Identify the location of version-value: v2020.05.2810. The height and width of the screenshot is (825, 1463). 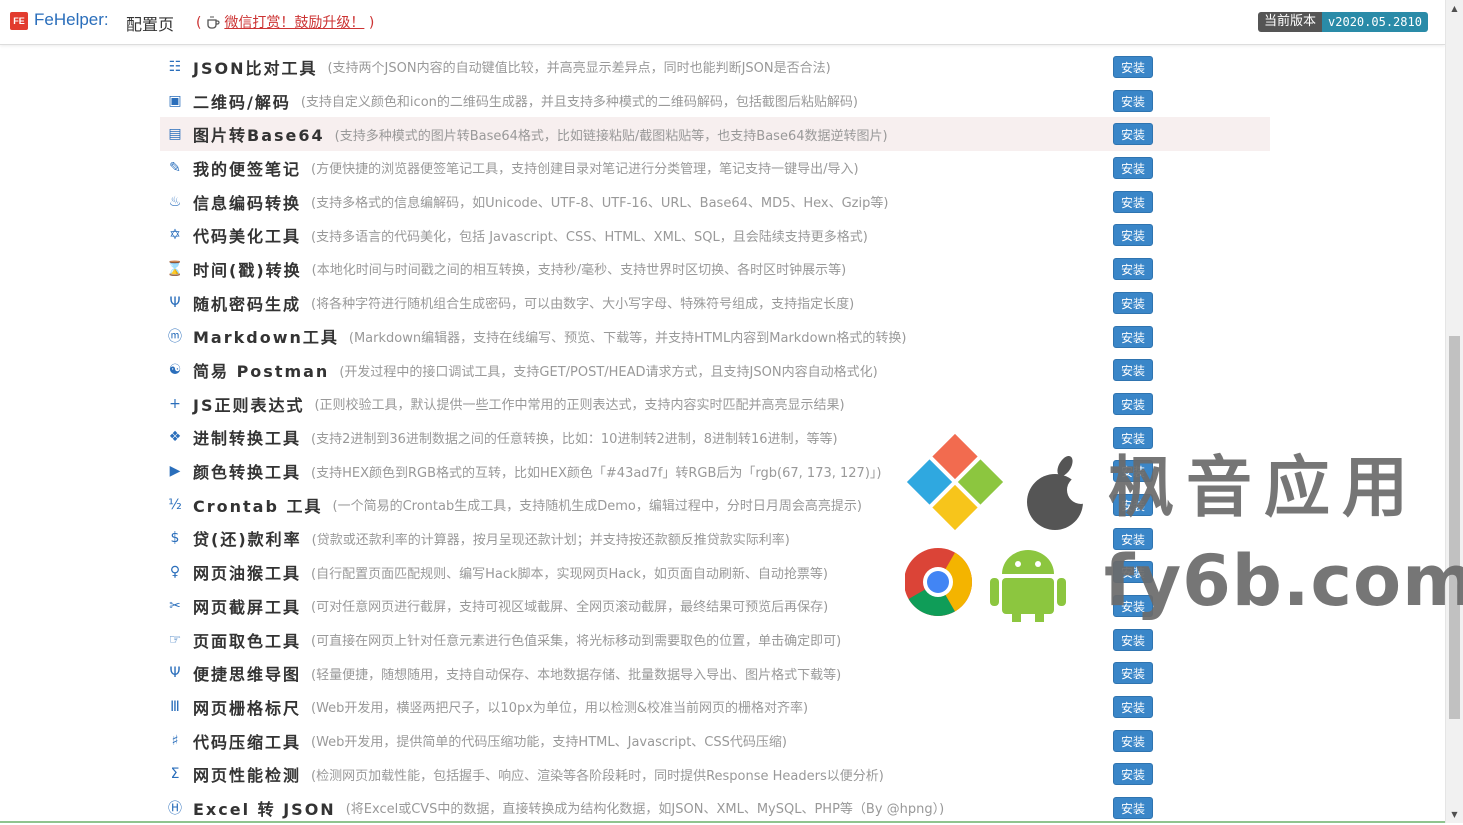
(1375, 22).